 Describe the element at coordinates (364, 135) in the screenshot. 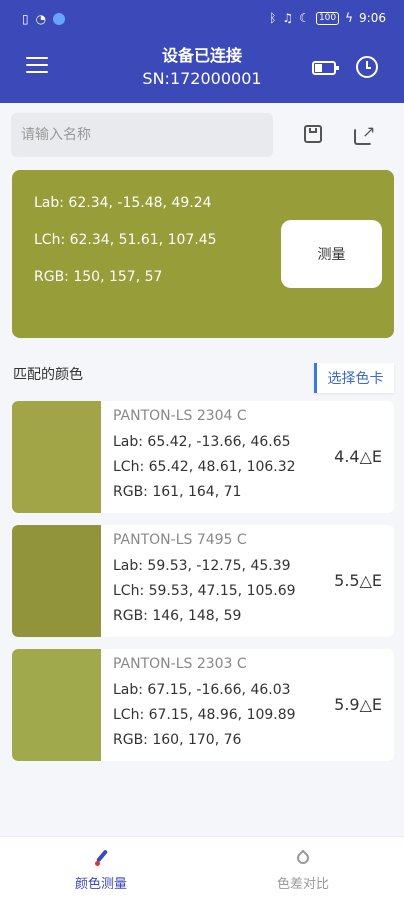

I see `share-icon: ↗` at that location.